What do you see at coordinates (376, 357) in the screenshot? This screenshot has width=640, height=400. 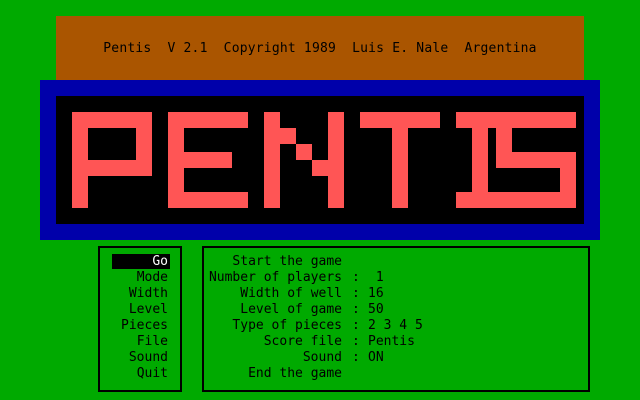 I see `settings-row-value: ON` at bounding box center [376, 357].